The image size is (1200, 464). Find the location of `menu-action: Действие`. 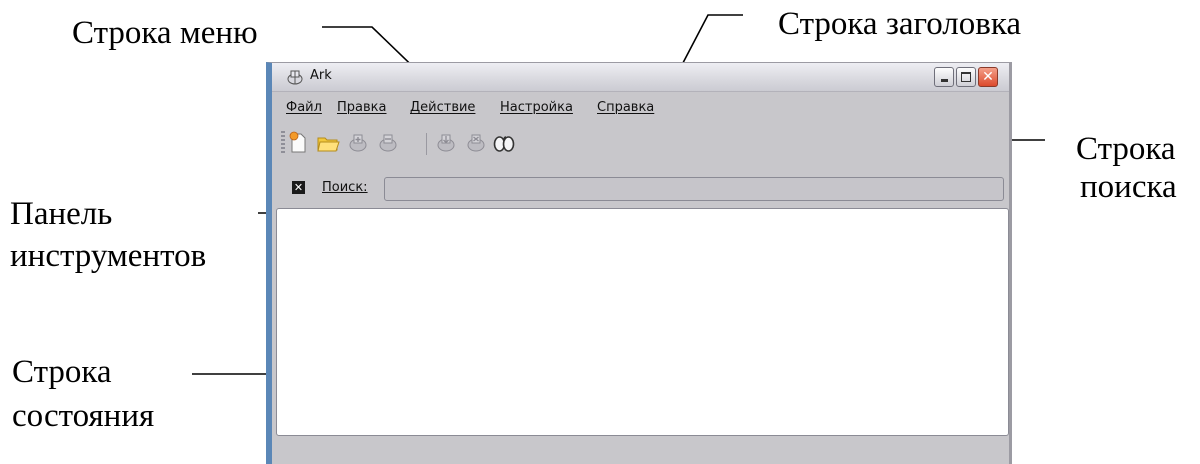

menu-action: Действие is located at coordinates (442, 107).